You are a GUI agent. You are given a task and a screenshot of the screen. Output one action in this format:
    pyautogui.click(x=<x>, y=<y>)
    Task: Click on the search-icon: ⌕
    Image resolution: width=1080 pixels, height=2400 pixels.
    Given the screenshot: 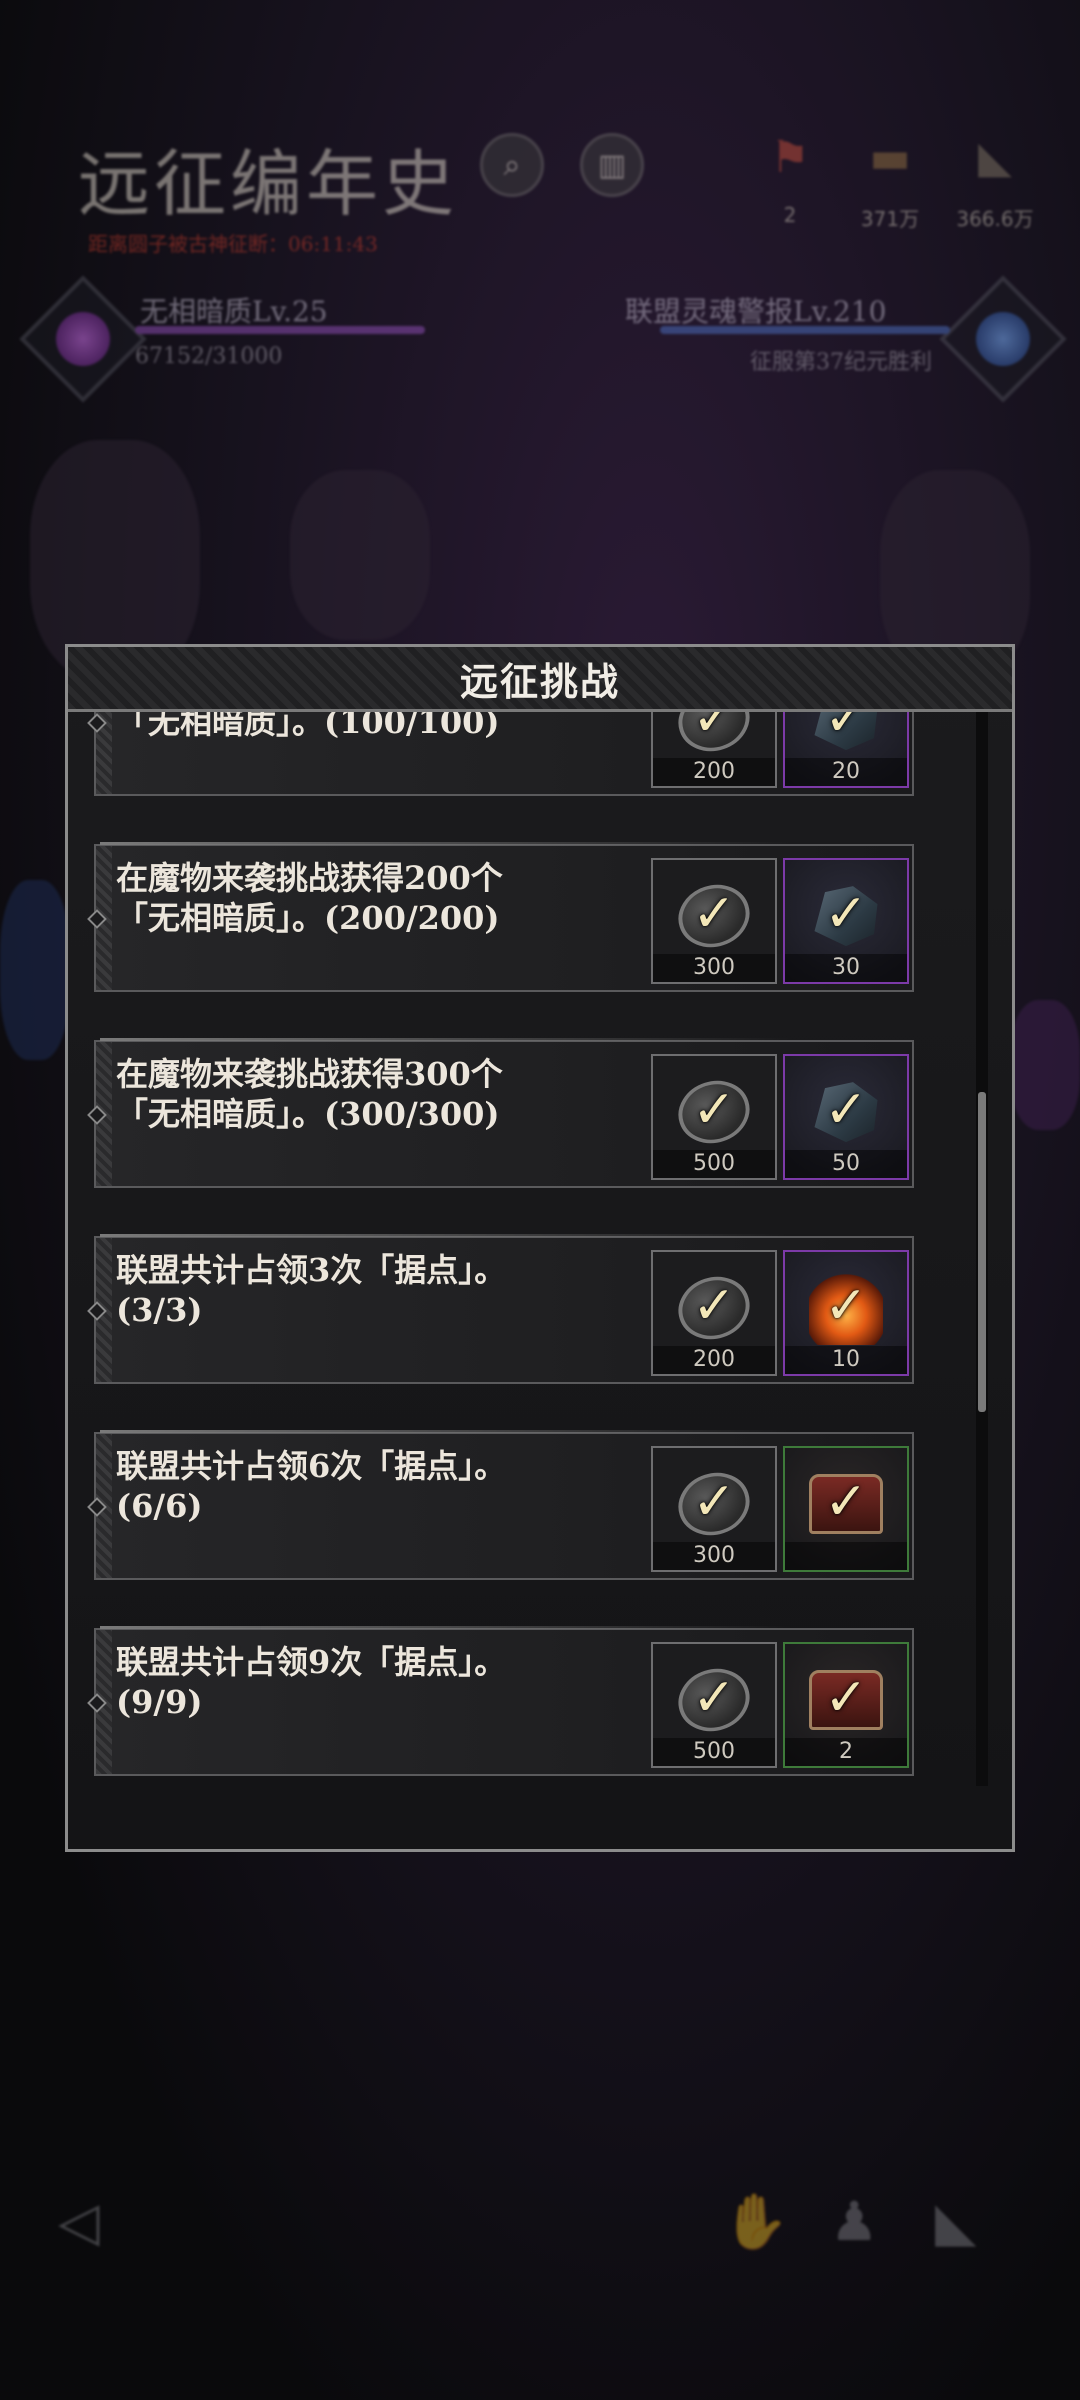 What is the action you would take?
    pyautogui.click(x=512, y=165)
    